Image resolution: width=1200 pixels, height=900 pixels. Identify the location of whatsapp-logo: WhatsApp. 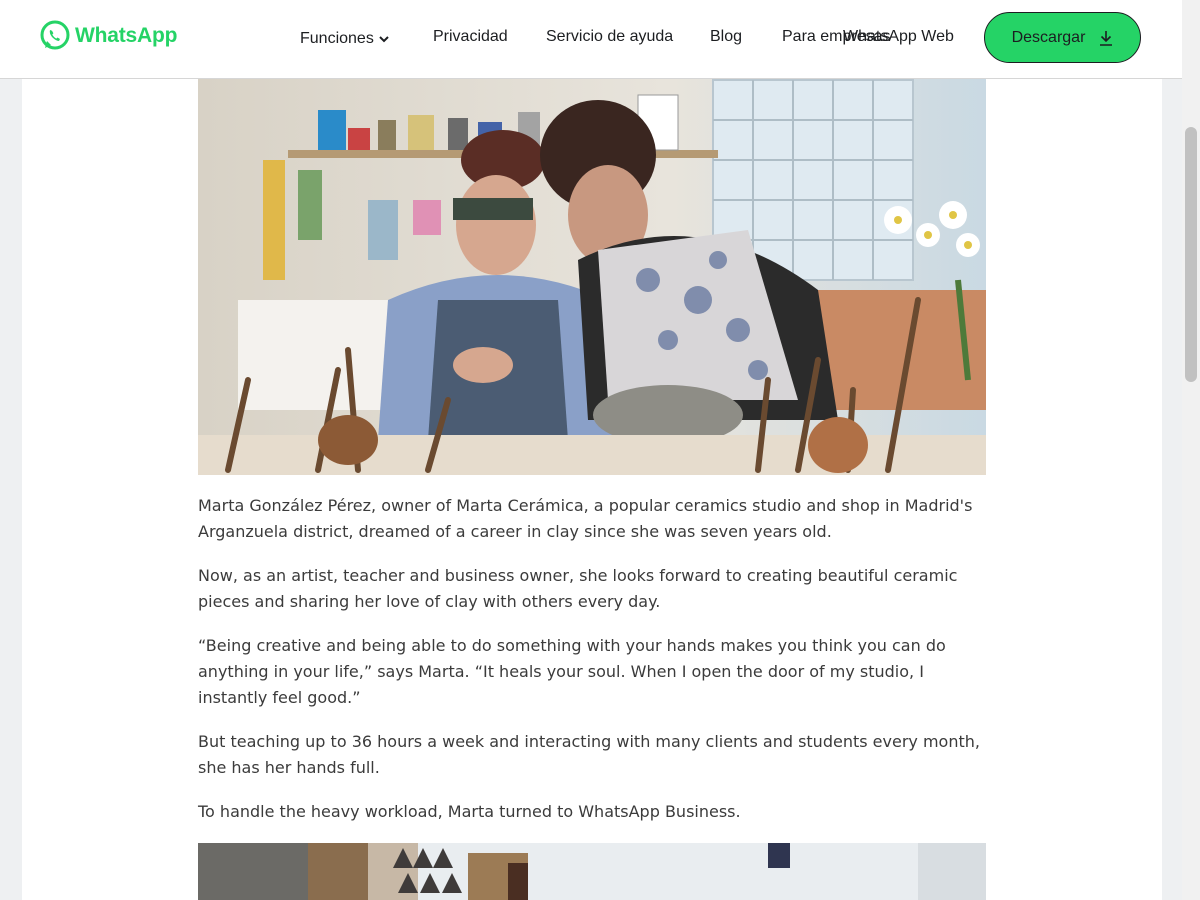
(108, 36).